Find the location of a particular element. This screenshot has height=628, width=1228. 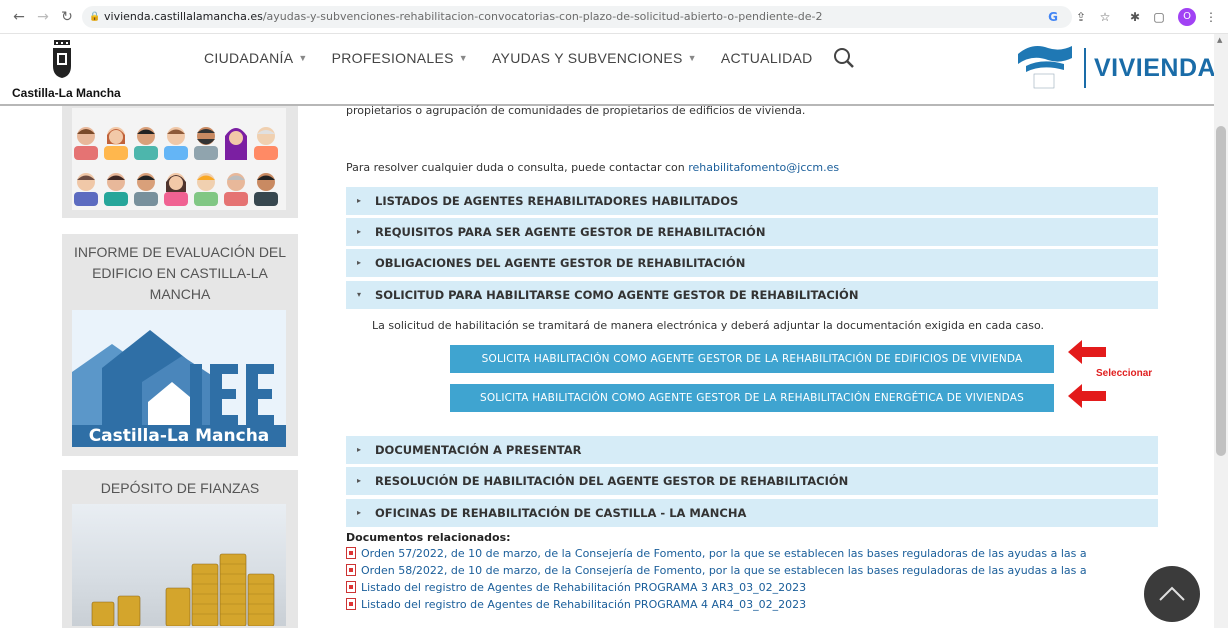

iee-banner-image: Castilla-La Mancha is located at coordinates (179, 378).